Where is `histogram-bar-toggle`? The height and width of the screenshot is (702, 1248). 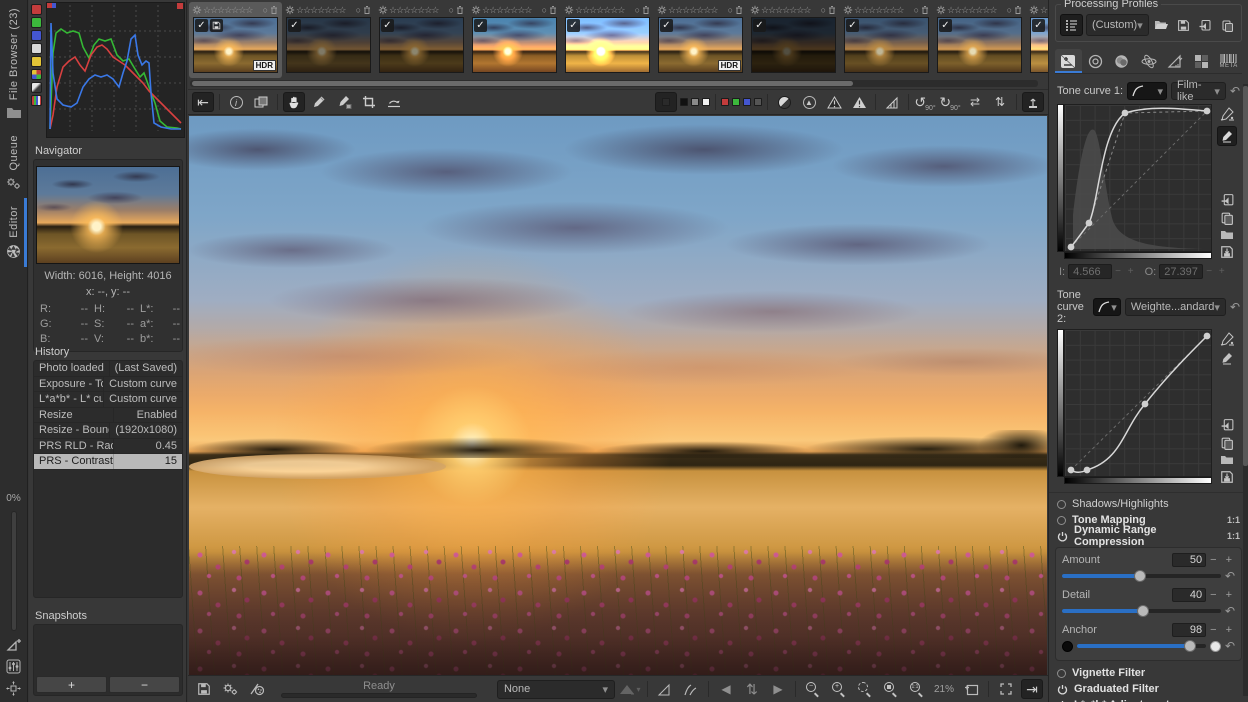 histogram-bar-toggle is located at coordinates (36, 100).